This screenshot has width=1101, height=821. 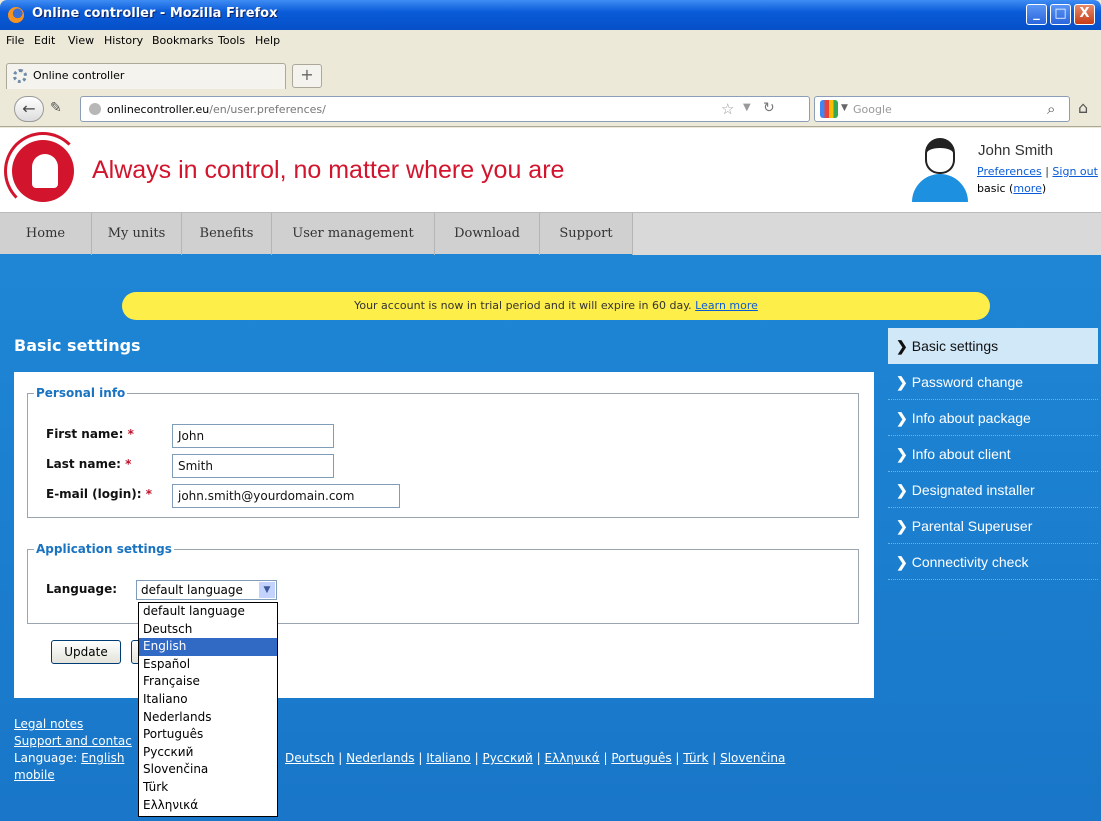 What do you see at coordinates (726, 305) in the screenshot?
I see `learn-more-link: Learn more` at bounding box center [726, 305].